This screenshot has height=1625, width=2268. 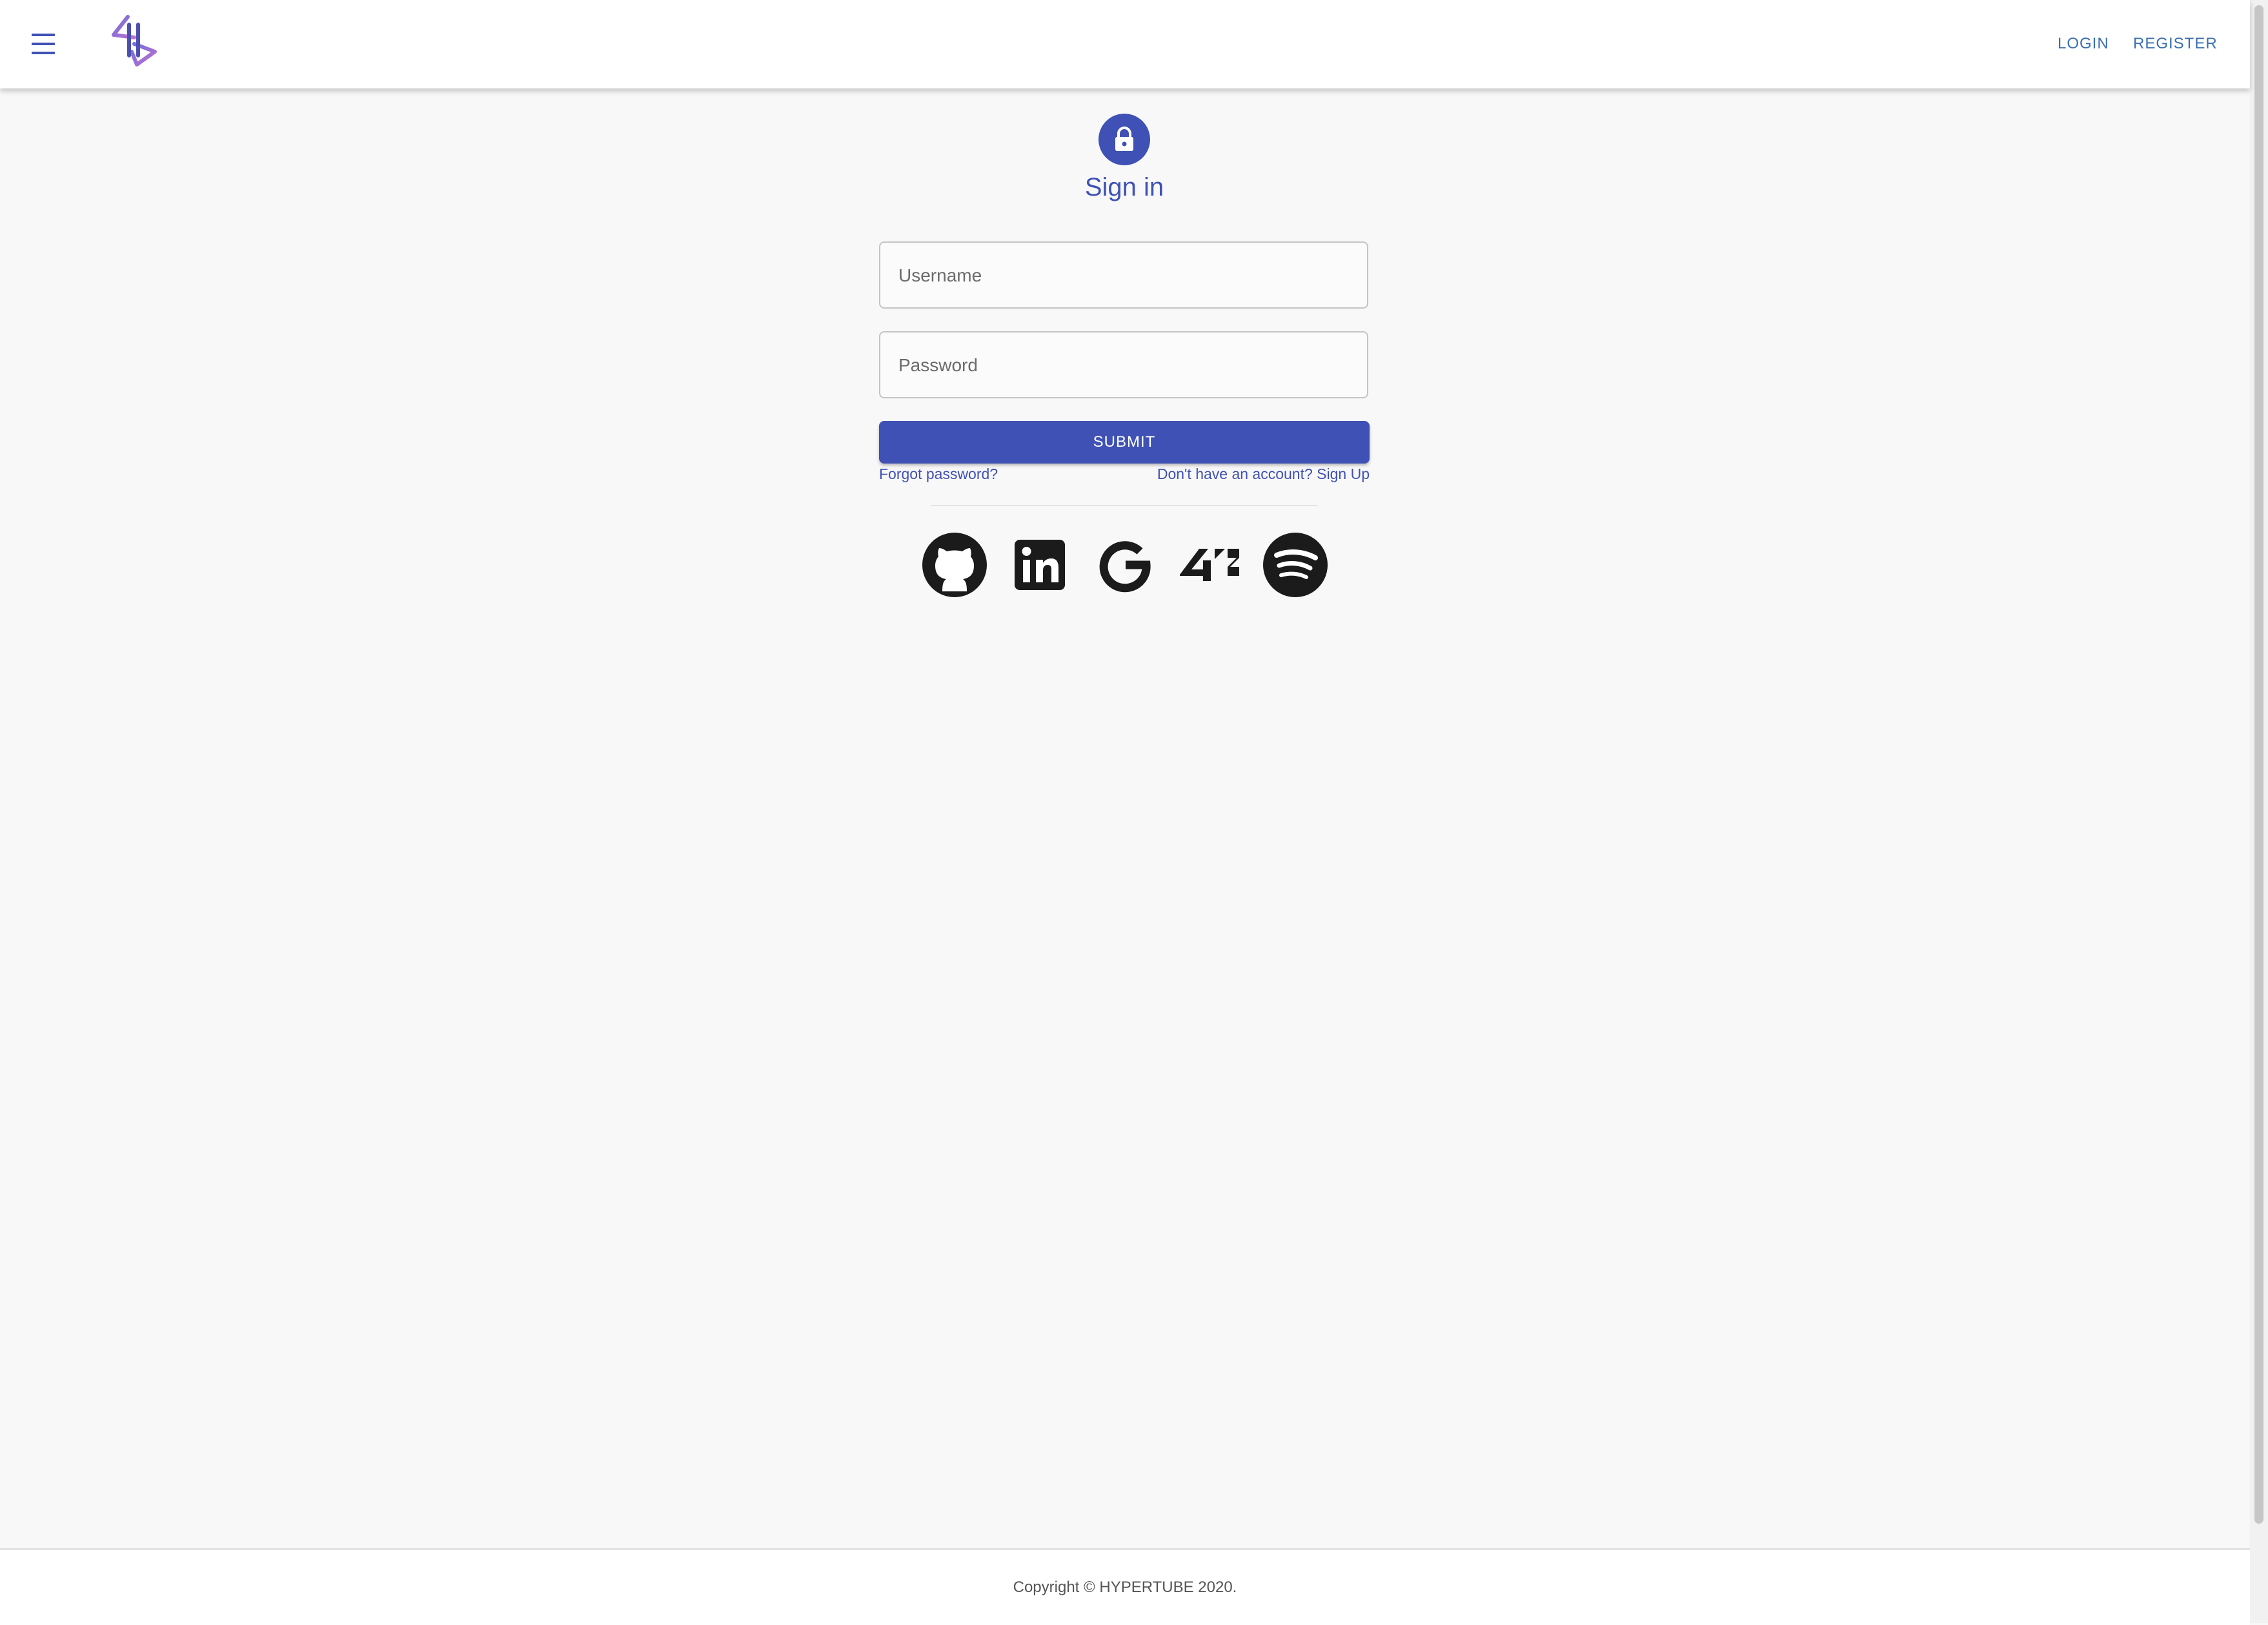 I want to click on copyright-text: Copyright © HYPERTUBE 2020., so click(x=1125, y=1587).